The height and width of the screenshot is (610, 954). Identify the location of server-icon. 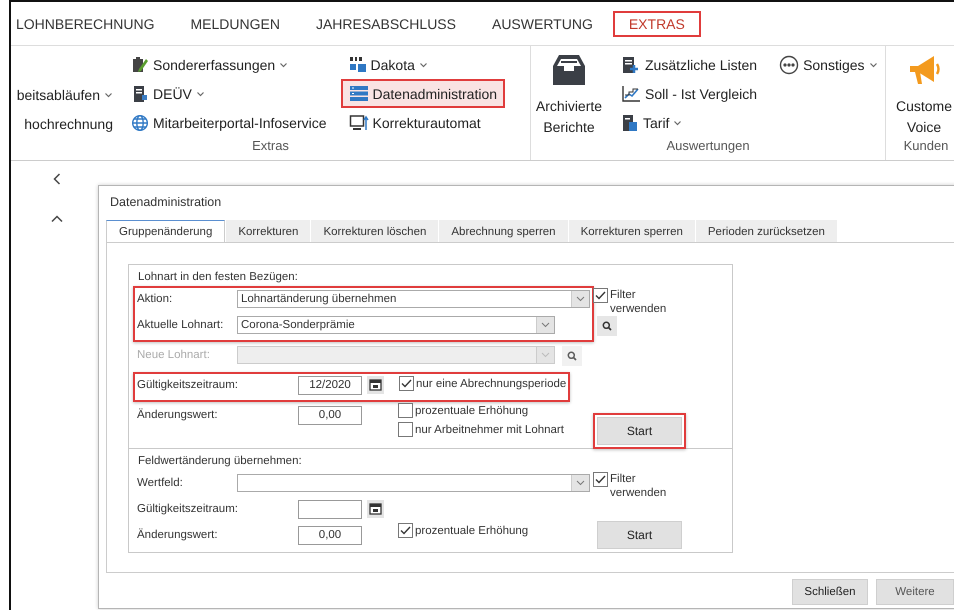
(358, 93).